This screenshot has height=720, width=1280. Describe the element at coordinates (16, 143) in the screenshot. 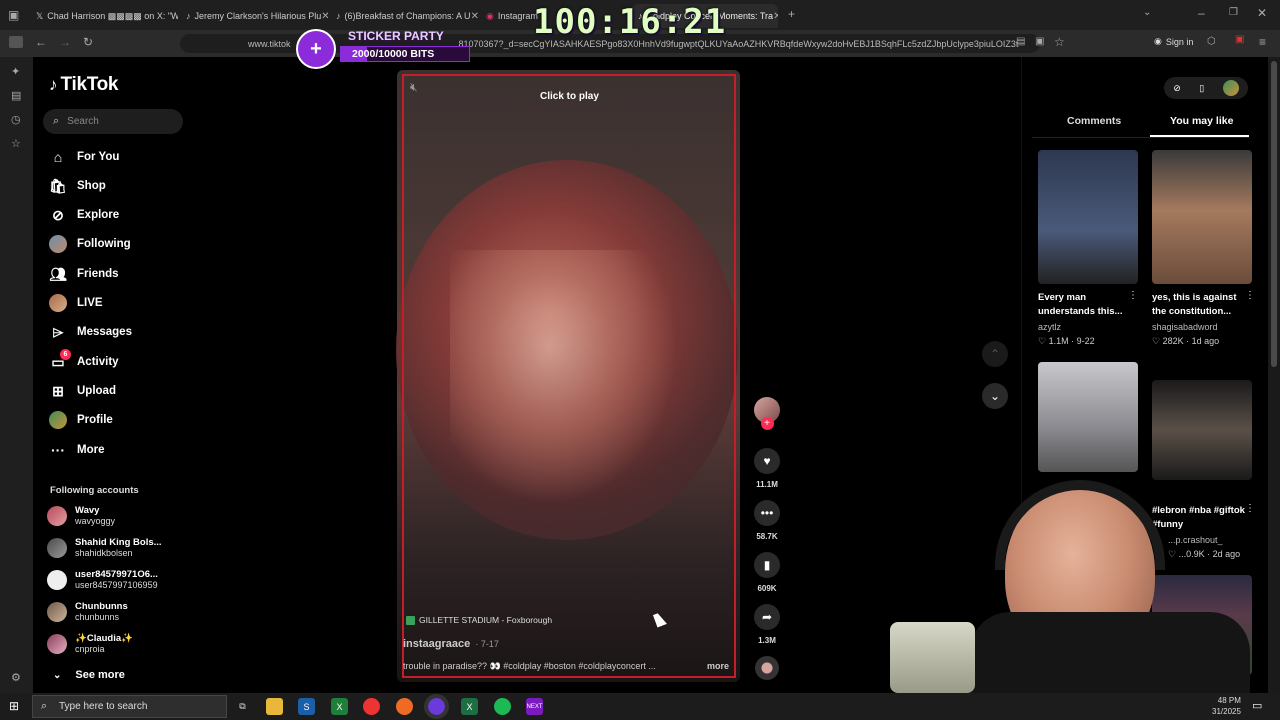

I see `favorites-icon: ☆` at that location.